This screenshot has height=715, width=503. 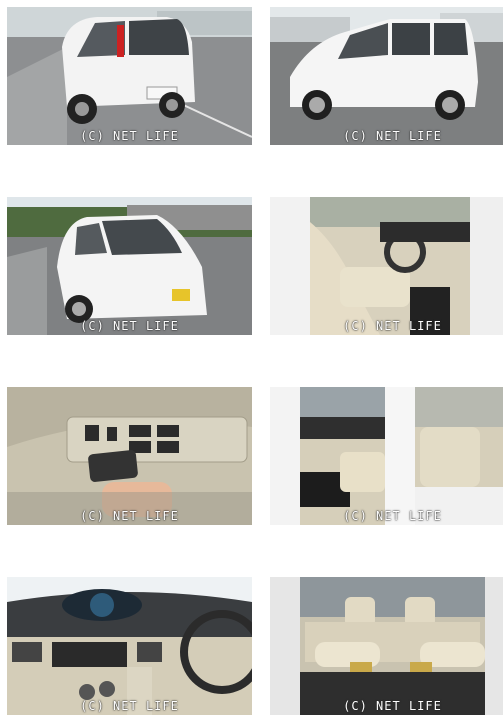 I want to click on car-photo-side: (C) NET LIFE, so click(x=386, y=76).